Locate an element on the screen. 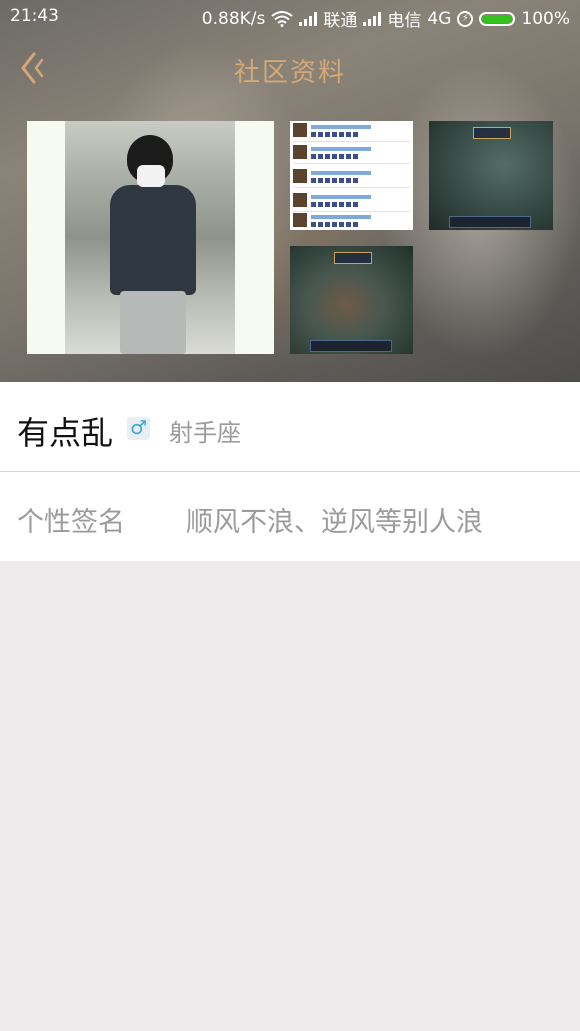  network-speed: 0.88K/s is located at coordinates (233, 18).